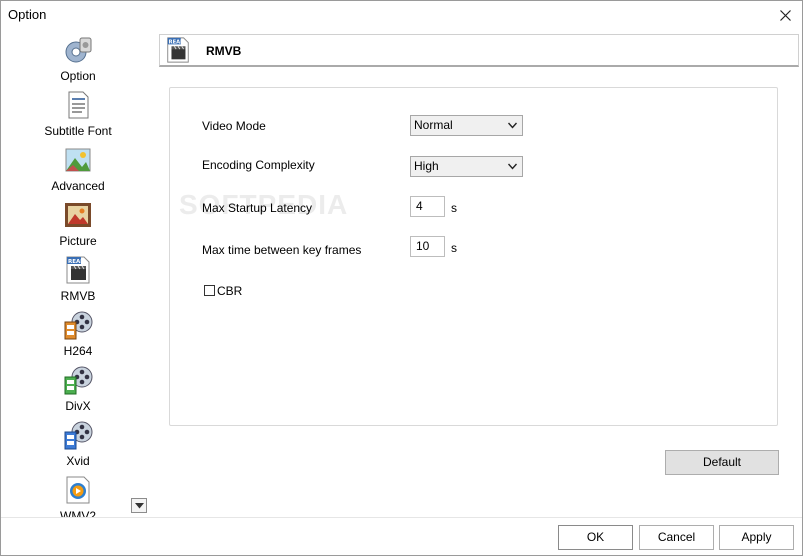 Image resolution: width=803 pixels, height=556 pixels. What do you see at coordinates (209, 290) in the screenshot?
I see `cbr-checkbox` at bounding box center [209, 290].